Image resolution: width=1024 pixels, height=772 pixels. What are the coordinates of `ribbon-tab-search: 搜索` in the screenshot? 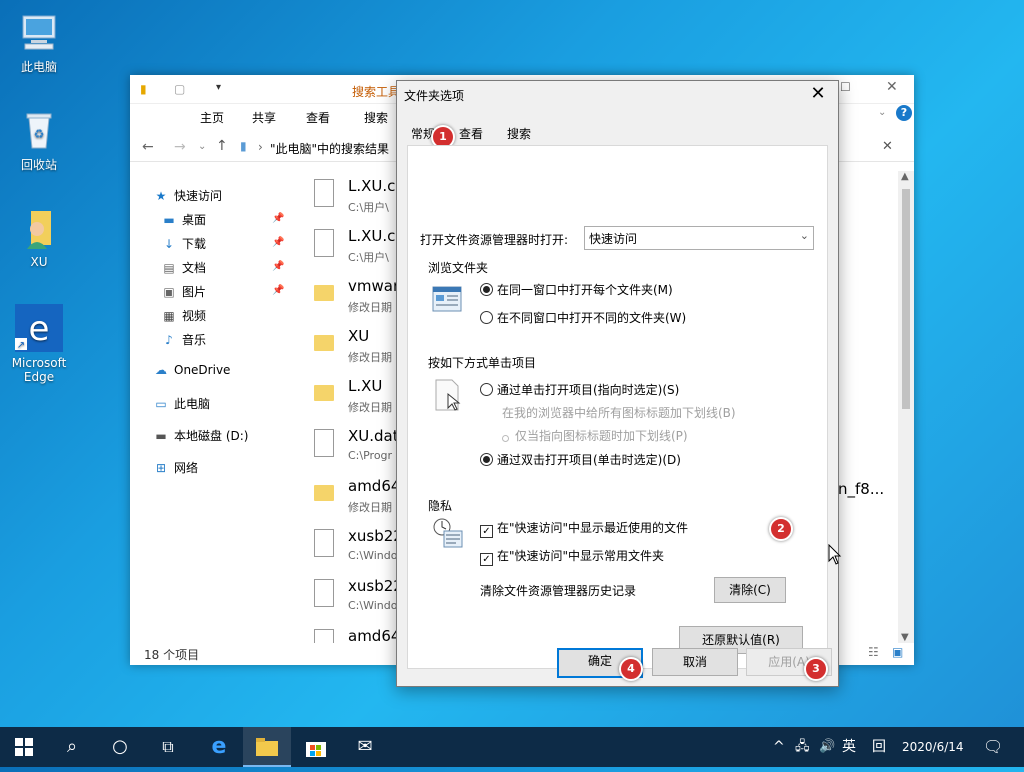 It's located at (376, 117).